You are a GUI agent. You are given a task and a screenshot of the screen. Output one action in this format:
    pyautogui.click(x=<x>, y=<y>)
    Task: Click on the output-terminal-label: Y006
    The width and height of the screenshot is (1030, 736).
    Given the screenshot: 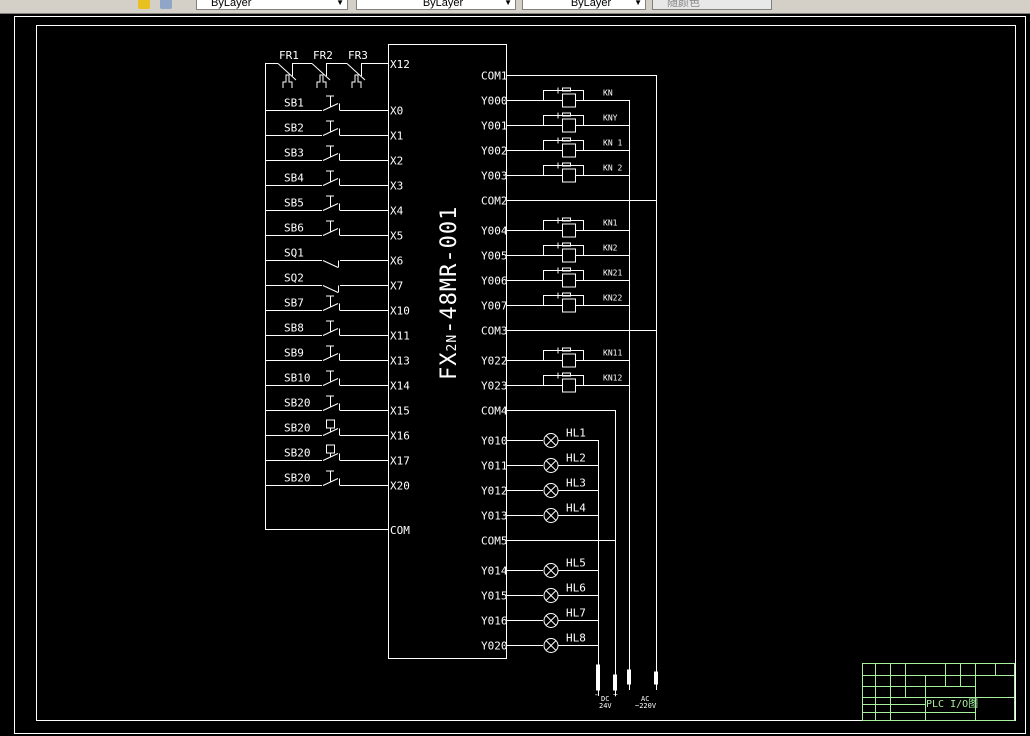 What is the action you would take?
    pyautogui.click(x=494, y=281)
    